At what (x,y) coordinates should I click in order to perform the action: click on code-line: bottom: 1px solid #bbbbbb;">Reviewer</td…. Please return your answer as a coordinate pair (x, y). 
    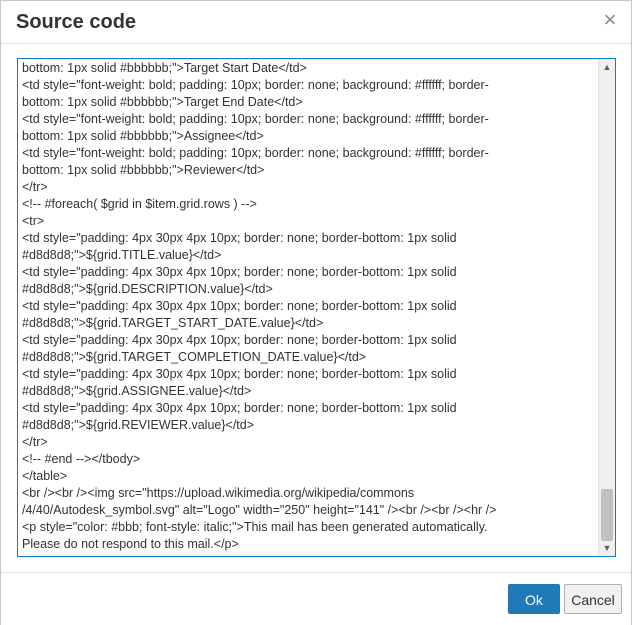
    Looking at the image, I should click on (143, 170).